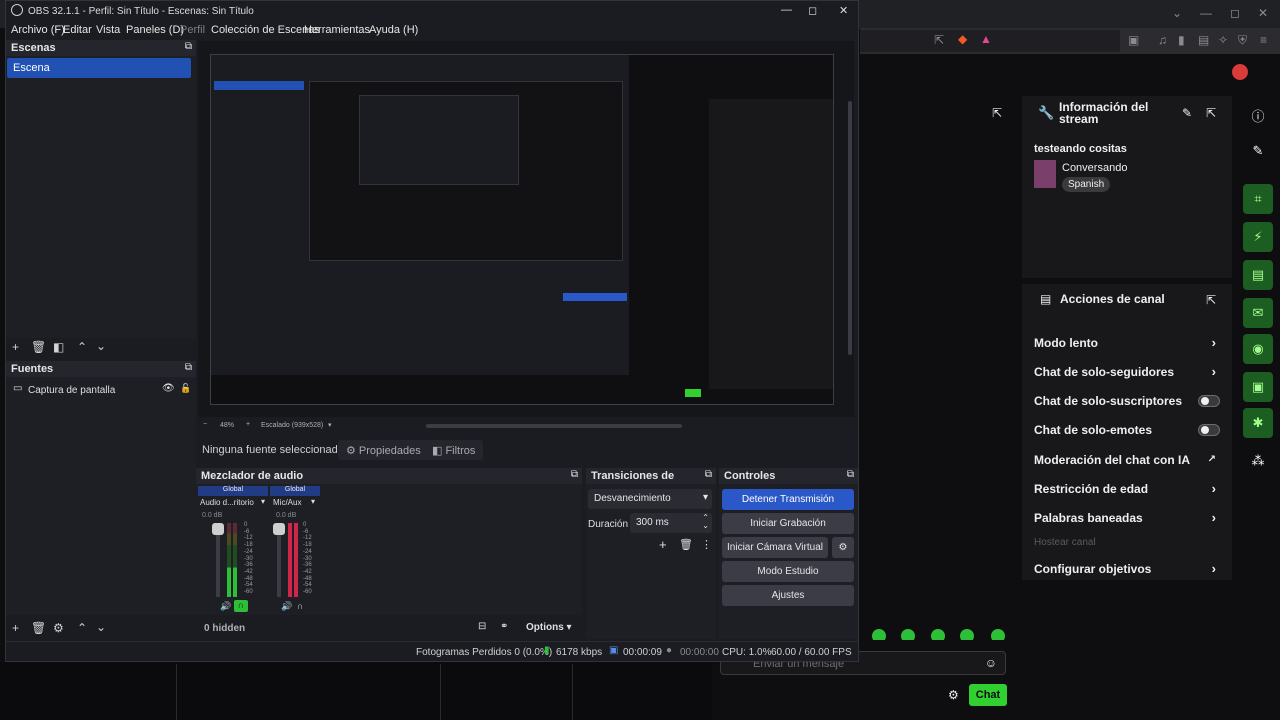  Describe the element at coordinates (337, 30) in the screenshot. I see `menu-herramientas: Herramientas` at that location.